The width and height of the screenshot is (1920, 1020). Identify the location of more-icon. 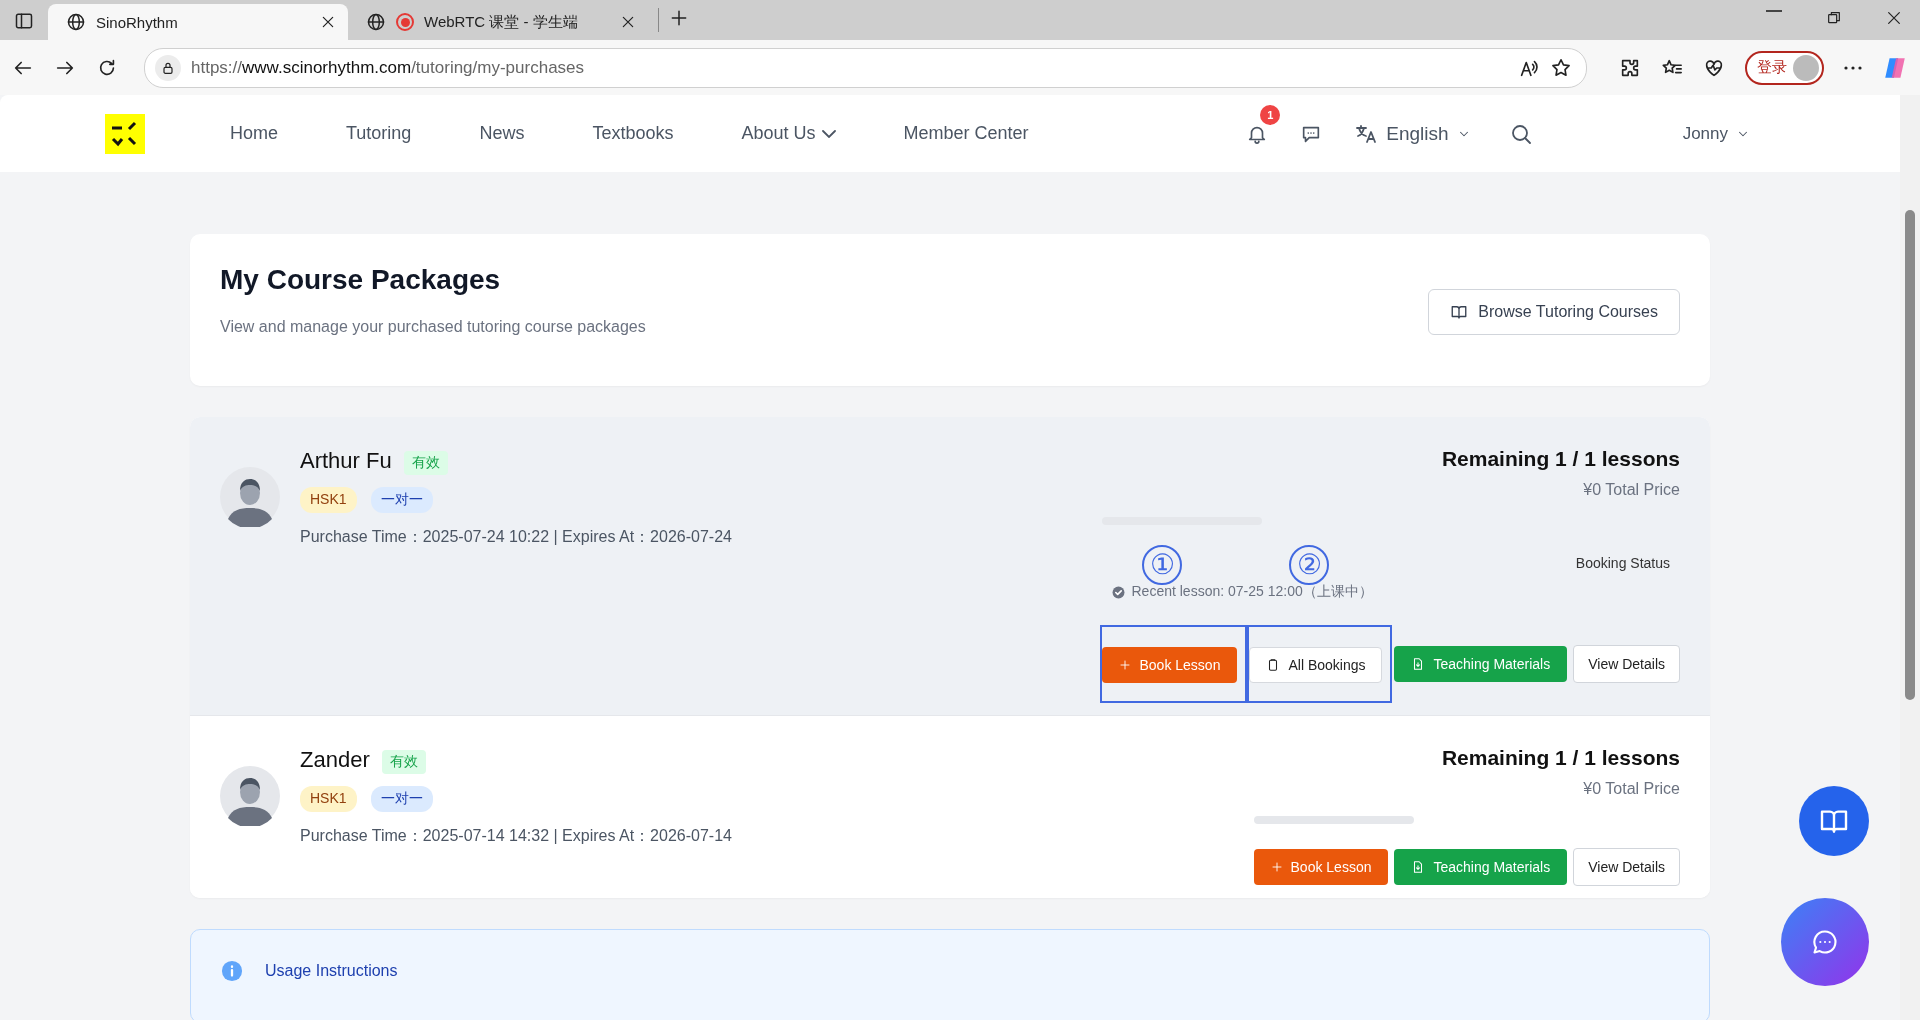
(1853, 67).